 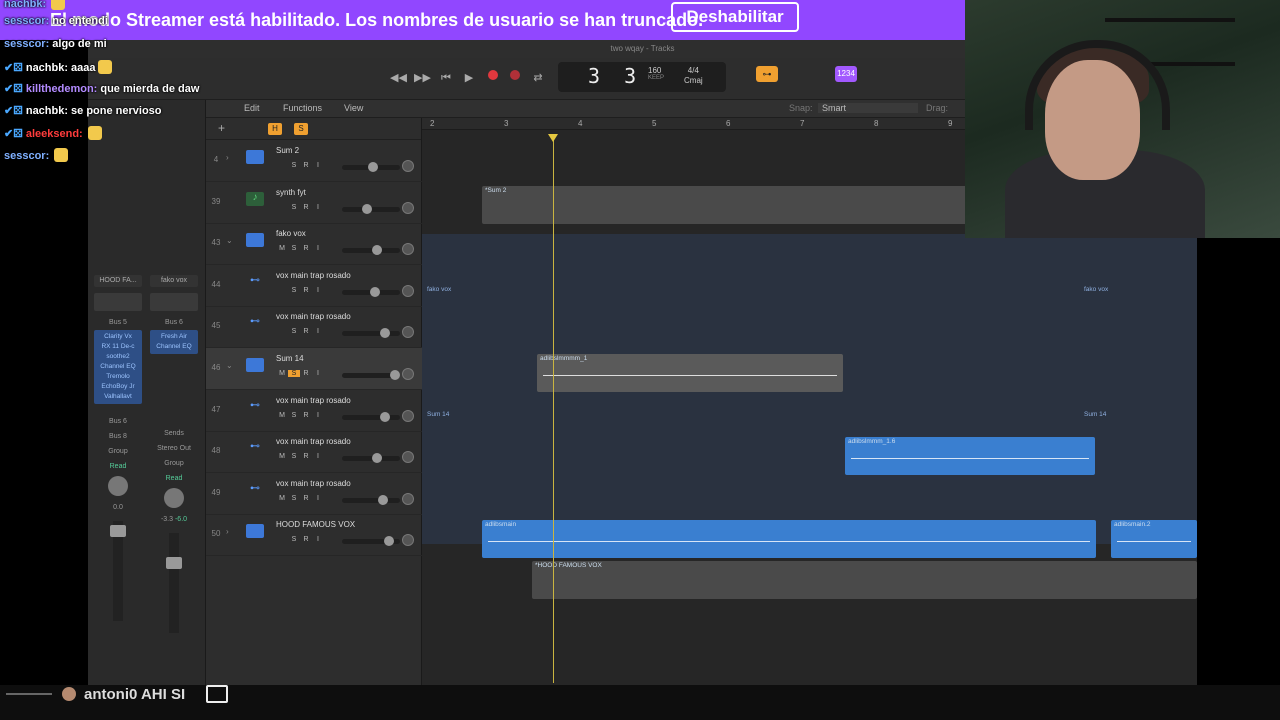 I want to click on track-name: HOOD FAMOUS VOX, so click(x=315, y=524).